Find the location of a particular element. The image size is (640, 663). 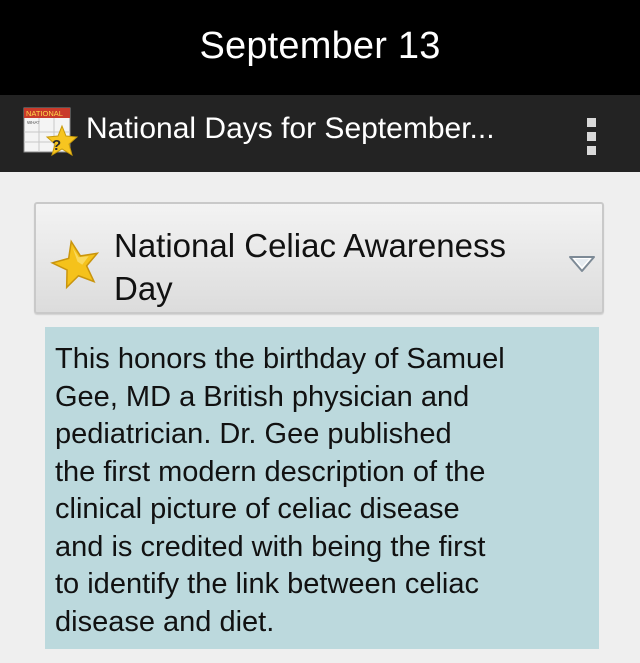

app-icon-national-text: NATIONAL is located at coordinates (44, 113).